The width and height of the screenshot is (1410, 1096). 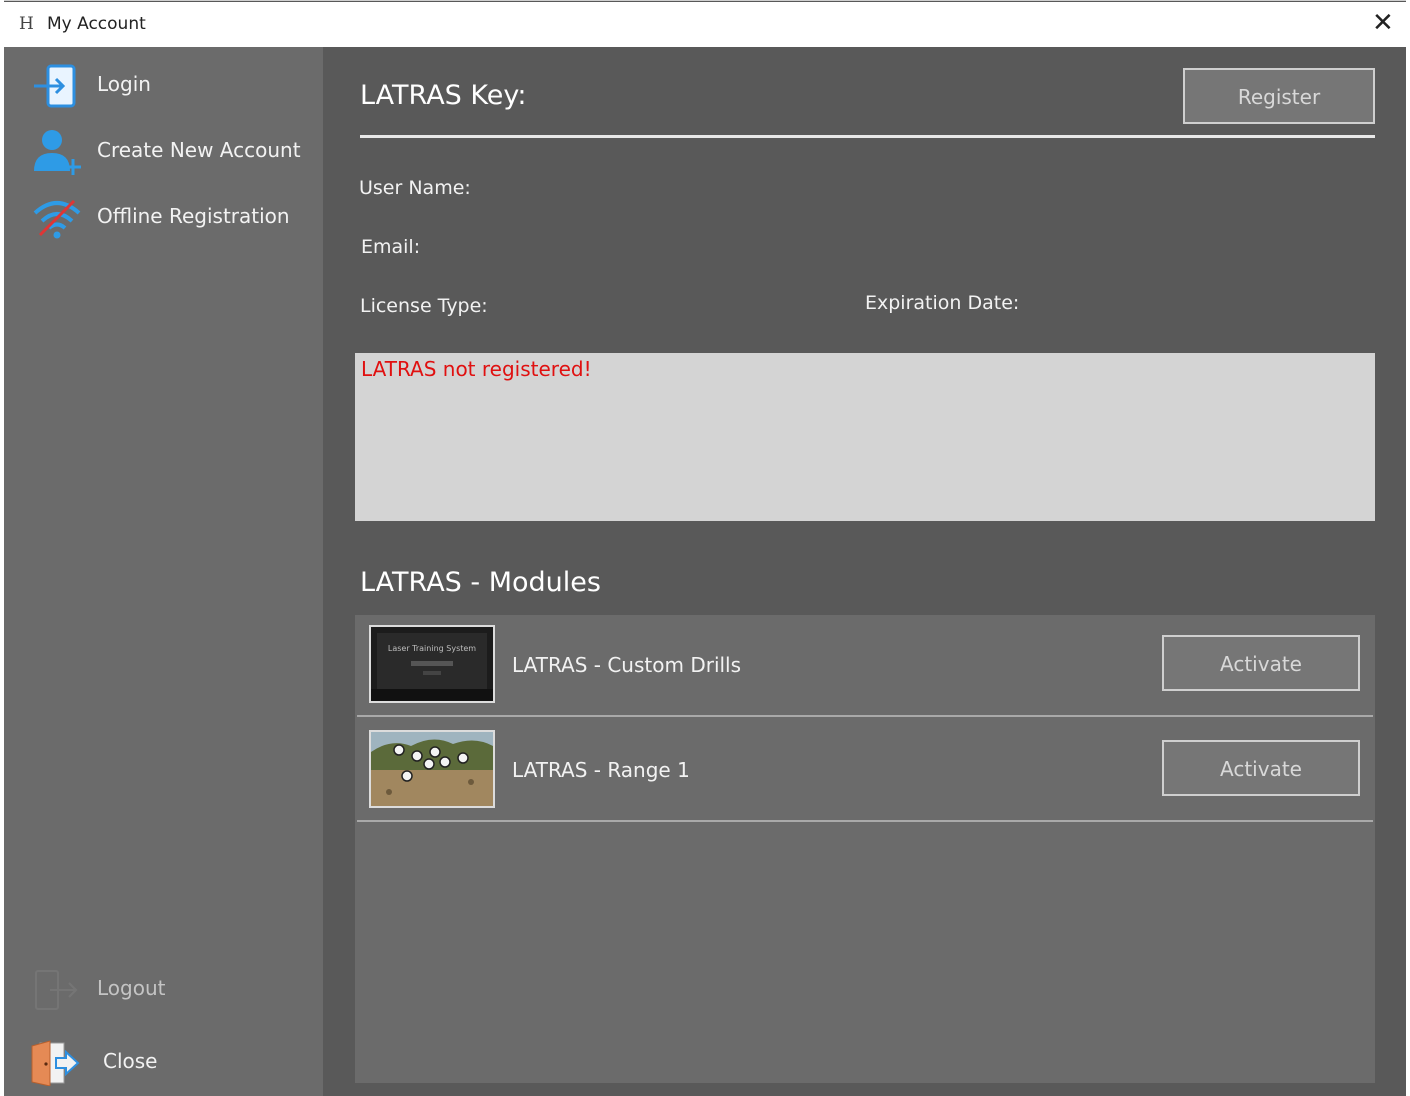 I want to click on module-thumbnail, so click(x=432, y=769).